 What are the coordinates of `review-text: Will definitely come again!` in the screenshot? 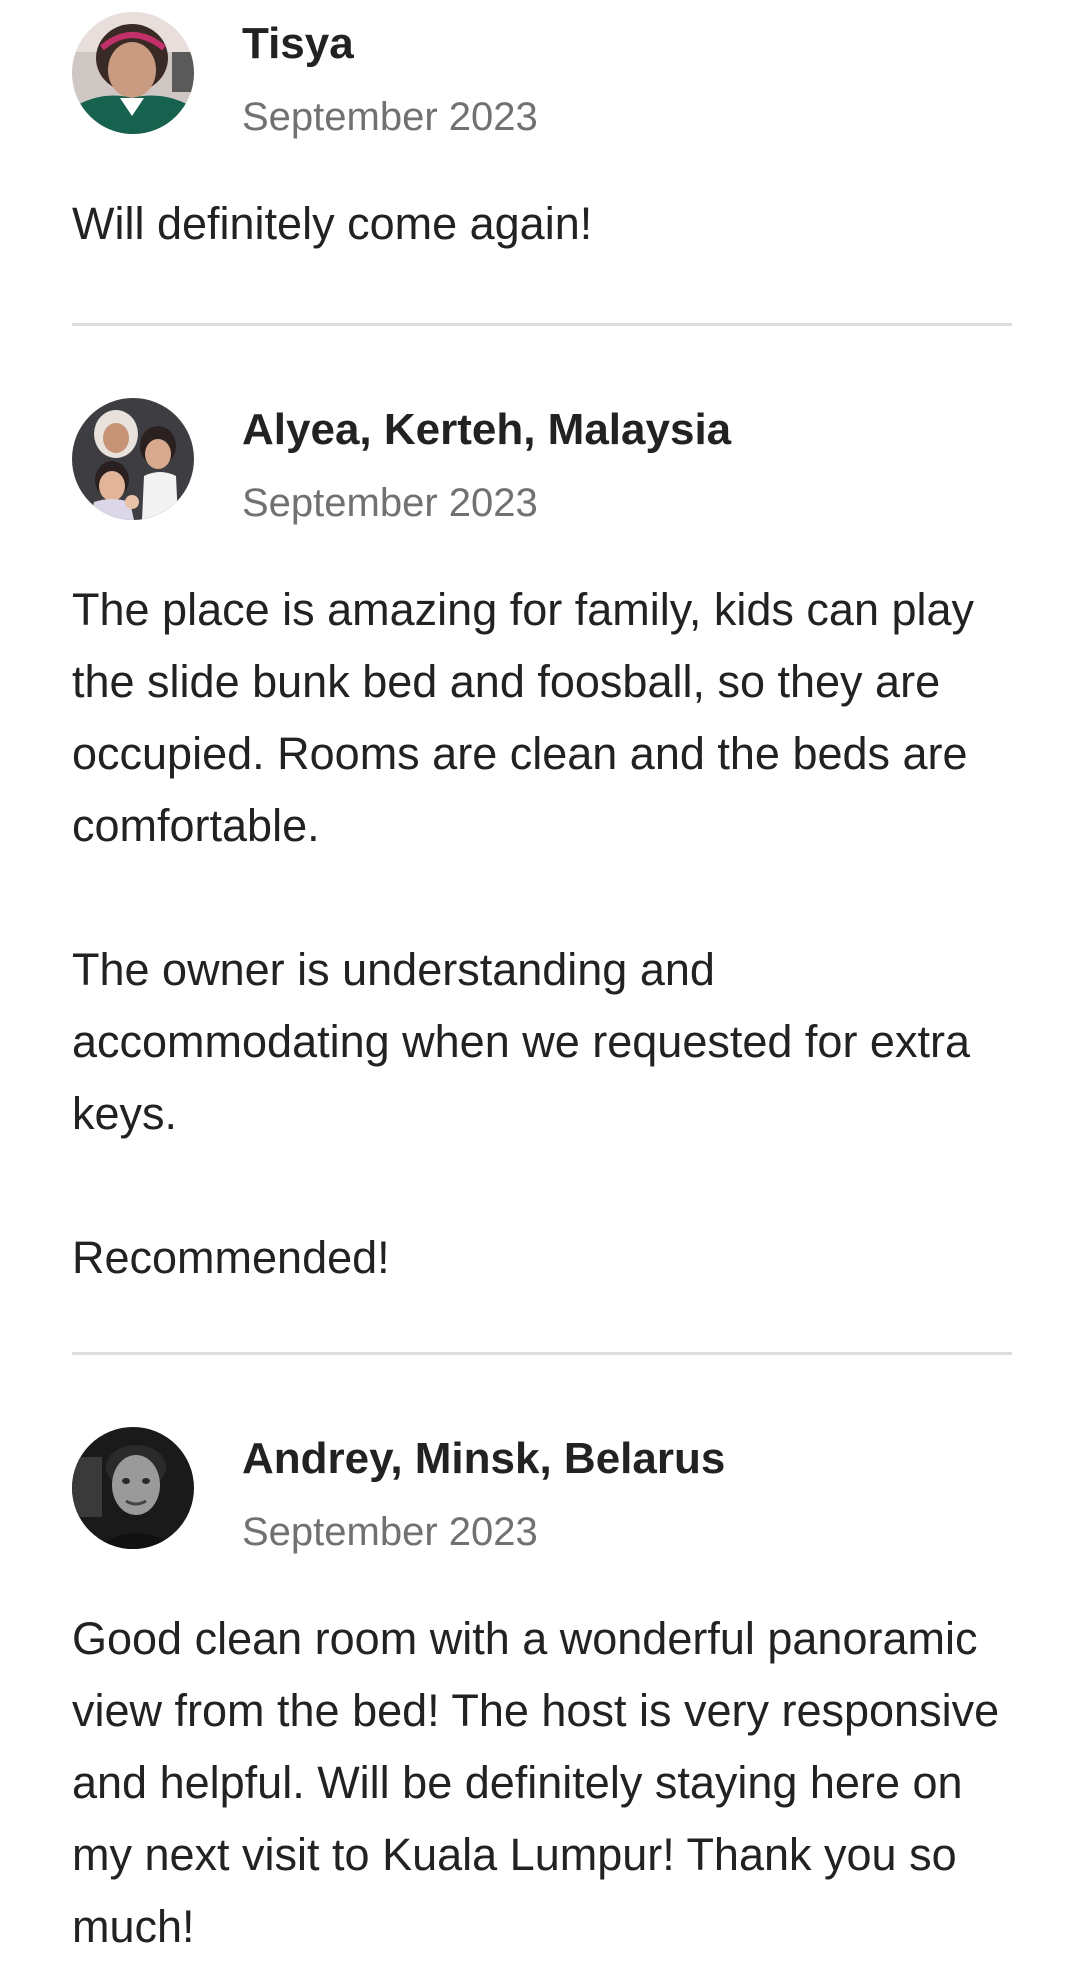 It's located at (542, 224).